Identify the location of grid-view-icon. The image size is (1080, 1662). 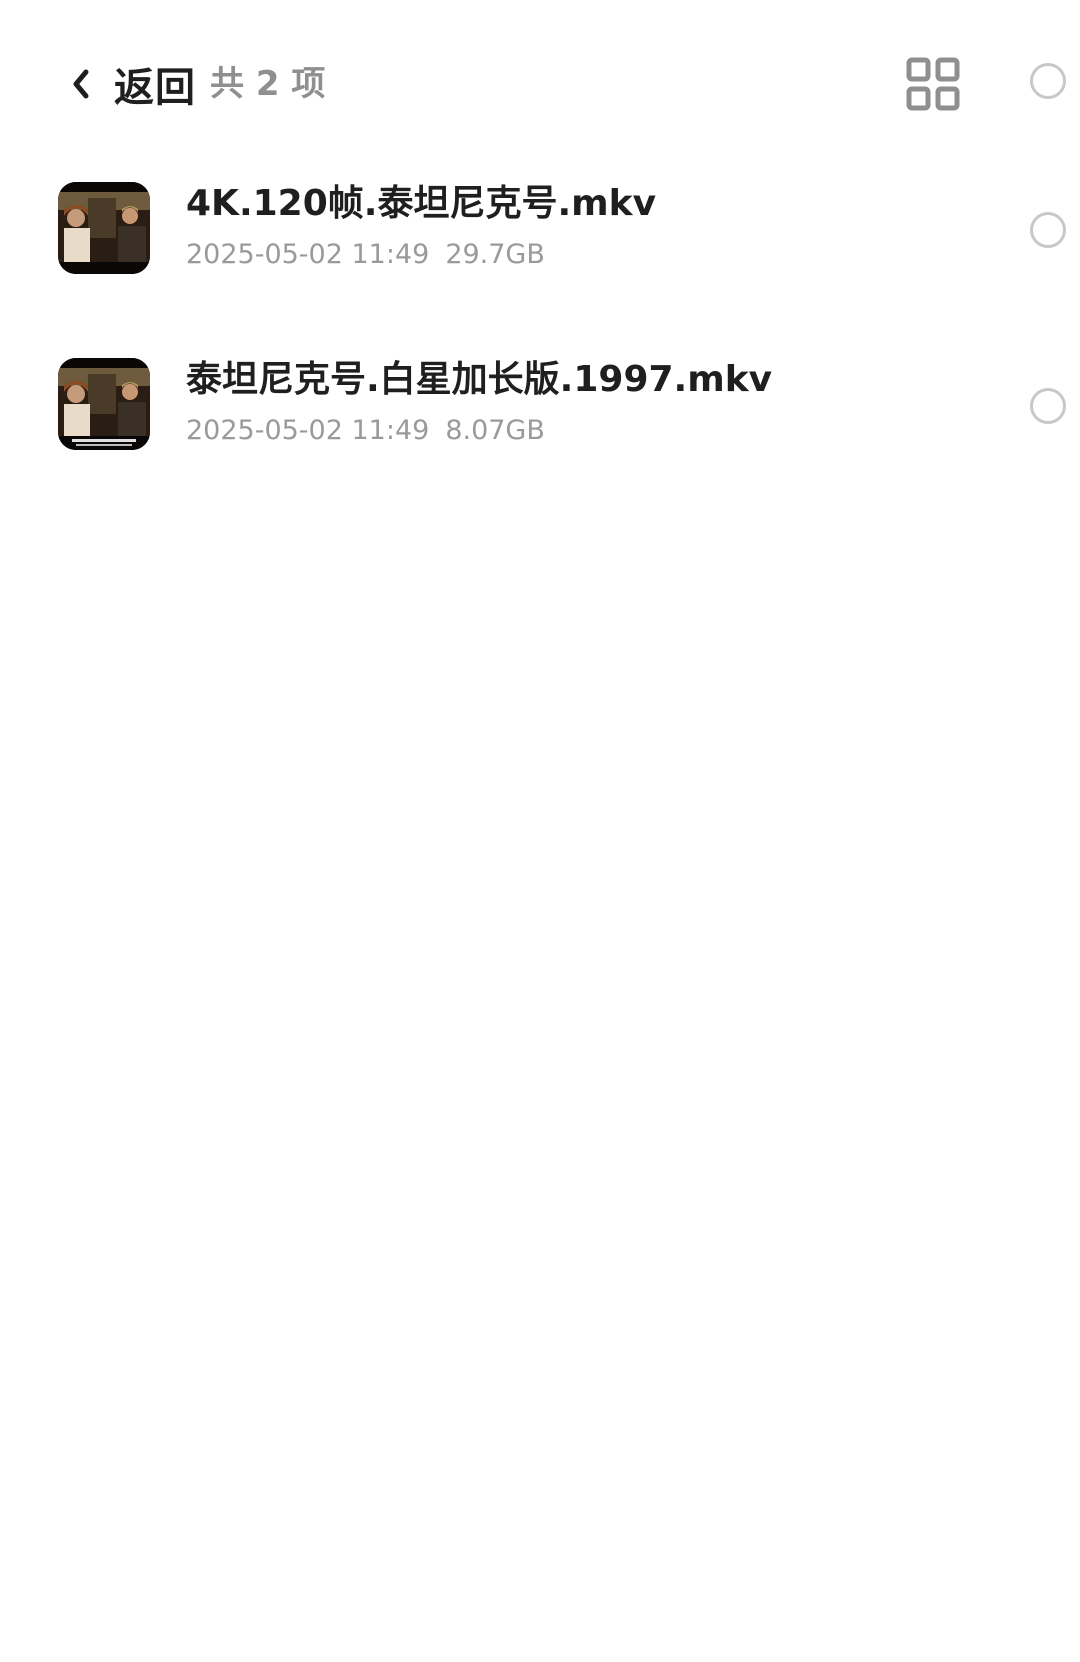
(933, 84).